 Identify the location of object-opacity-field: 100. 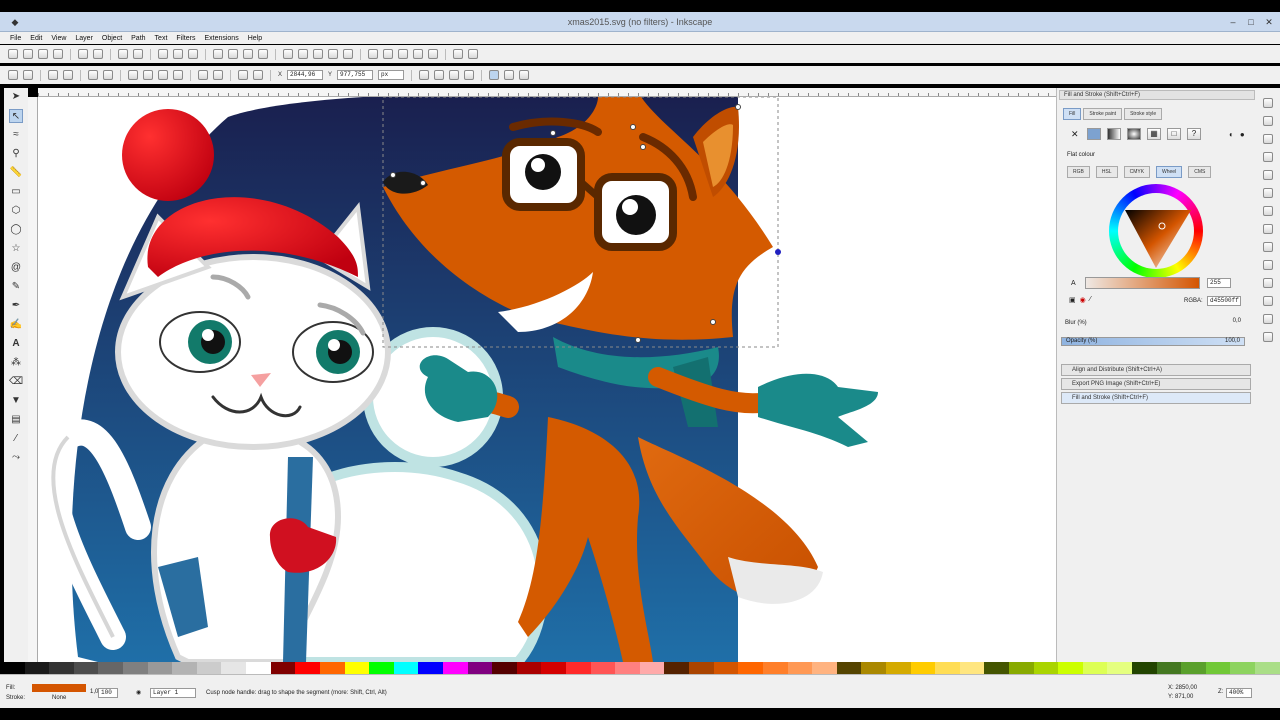
(108, 693).